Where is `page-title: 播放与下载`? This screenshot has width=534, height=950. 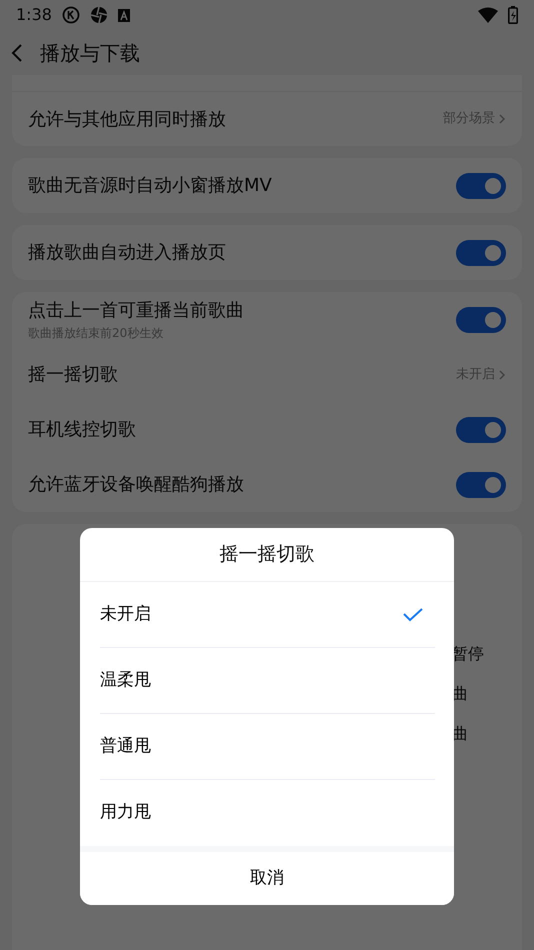
page-title: 播放与下载 is located at coordinates (90, 53).